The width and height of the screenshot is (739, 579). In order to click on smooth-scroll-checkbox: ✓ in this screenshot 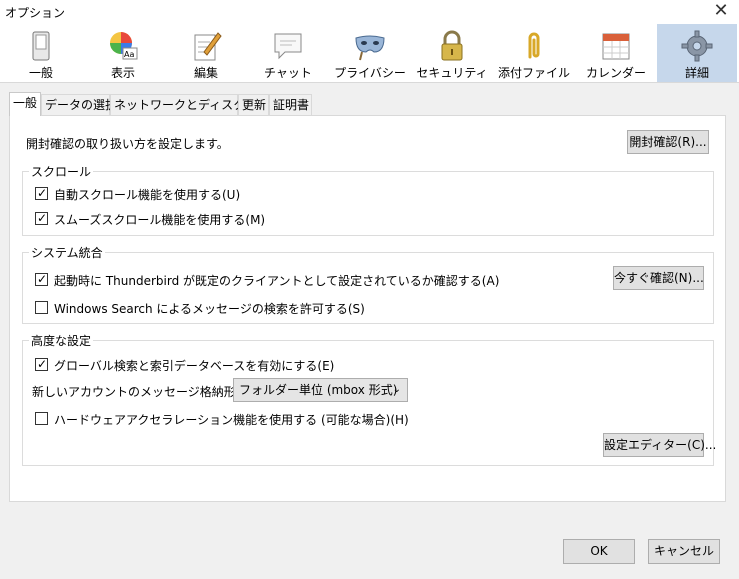, I will do `click(41, 218)`.